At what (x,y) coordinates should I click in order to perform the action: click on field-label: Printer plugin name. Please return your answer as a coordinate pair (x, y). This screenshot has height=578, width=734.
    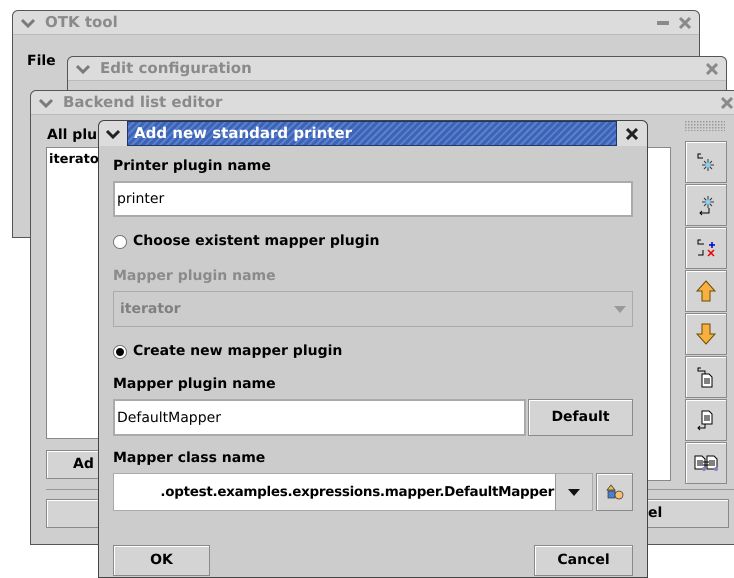
    Looking at the image, I should click on (192, 166).